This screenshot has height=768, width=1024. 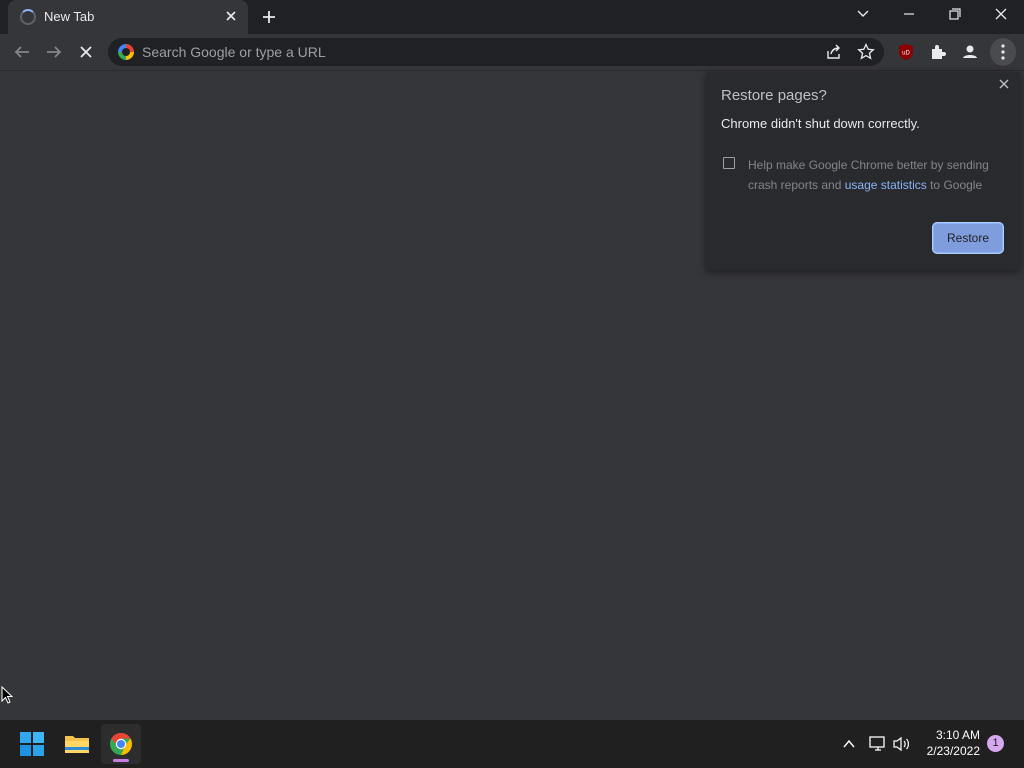 What do you see at coordinates (955, 16) in the screenshot?
I see `restore-window-button` at bounding box center [955, 16].